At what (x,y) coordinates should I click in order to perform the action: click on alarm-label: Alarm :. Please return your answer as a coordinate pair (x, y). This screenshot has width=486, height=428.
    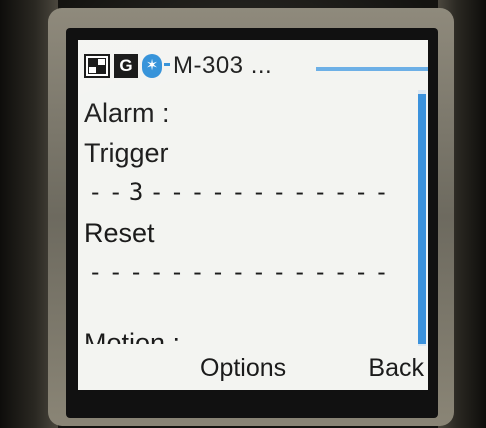
    Looking at the image, I should click on (127, 113).